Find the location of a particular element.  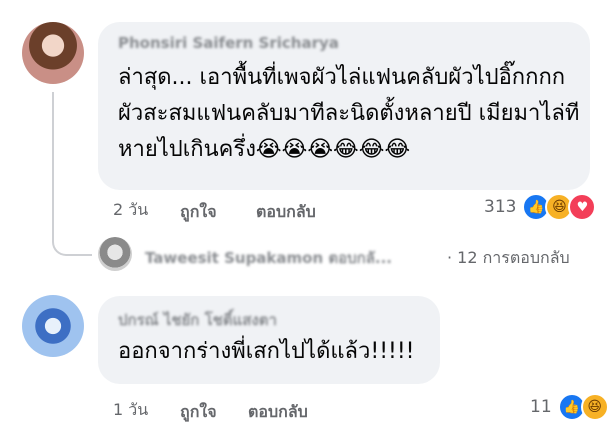

haha-icon: 😆 is located at coordinates (594, 407).